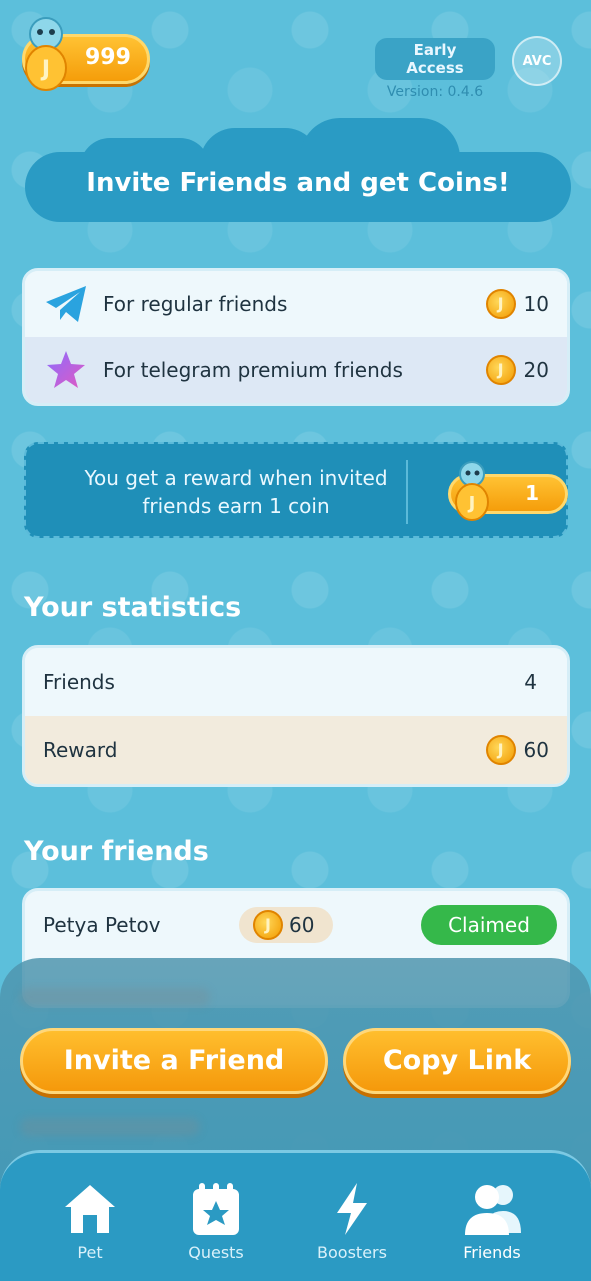 The height and width of the screenshot is (1281, 591). What do you see at coordinates (489, 925) in the screenshot?
I see `claimed-badge: Claimed` at bounding box center [489, 925].